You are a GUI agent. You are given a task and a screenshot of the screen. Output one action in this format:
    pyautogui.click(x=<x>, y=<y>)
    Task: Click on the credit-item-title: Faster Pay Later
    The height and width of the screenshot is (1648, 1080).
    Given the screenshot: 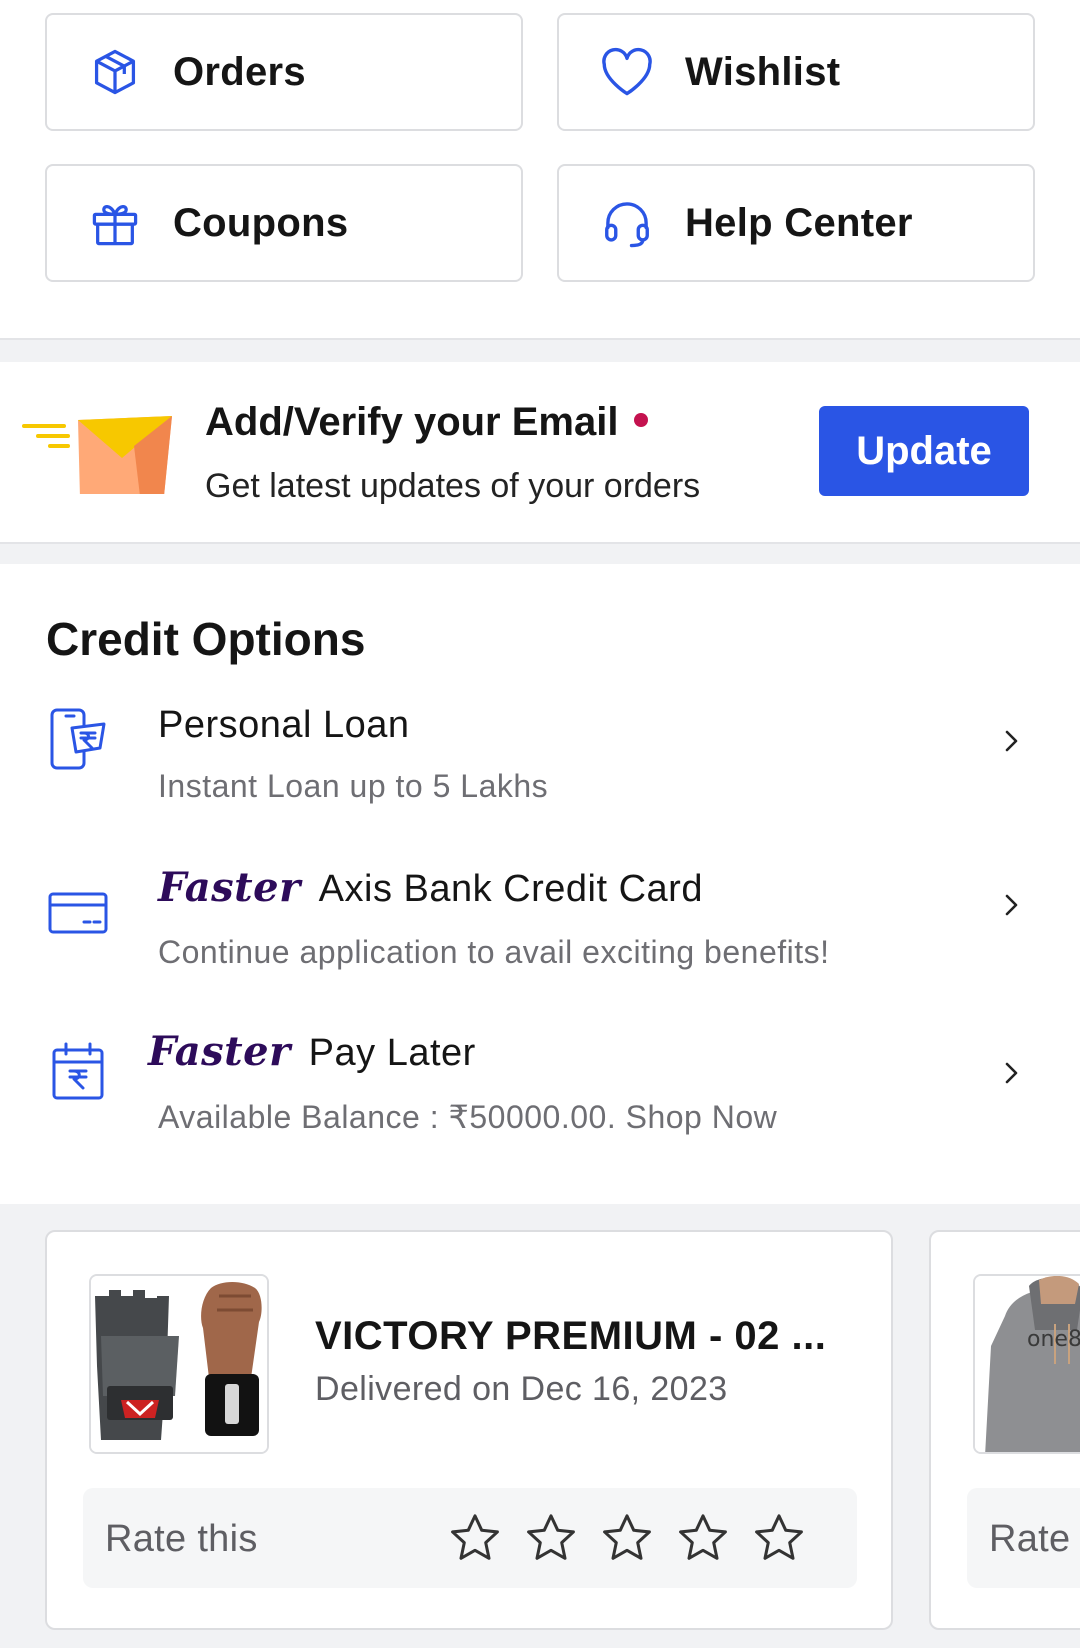 What is the action you would take?
    pyautogui.click(x=312, y=1051)
    